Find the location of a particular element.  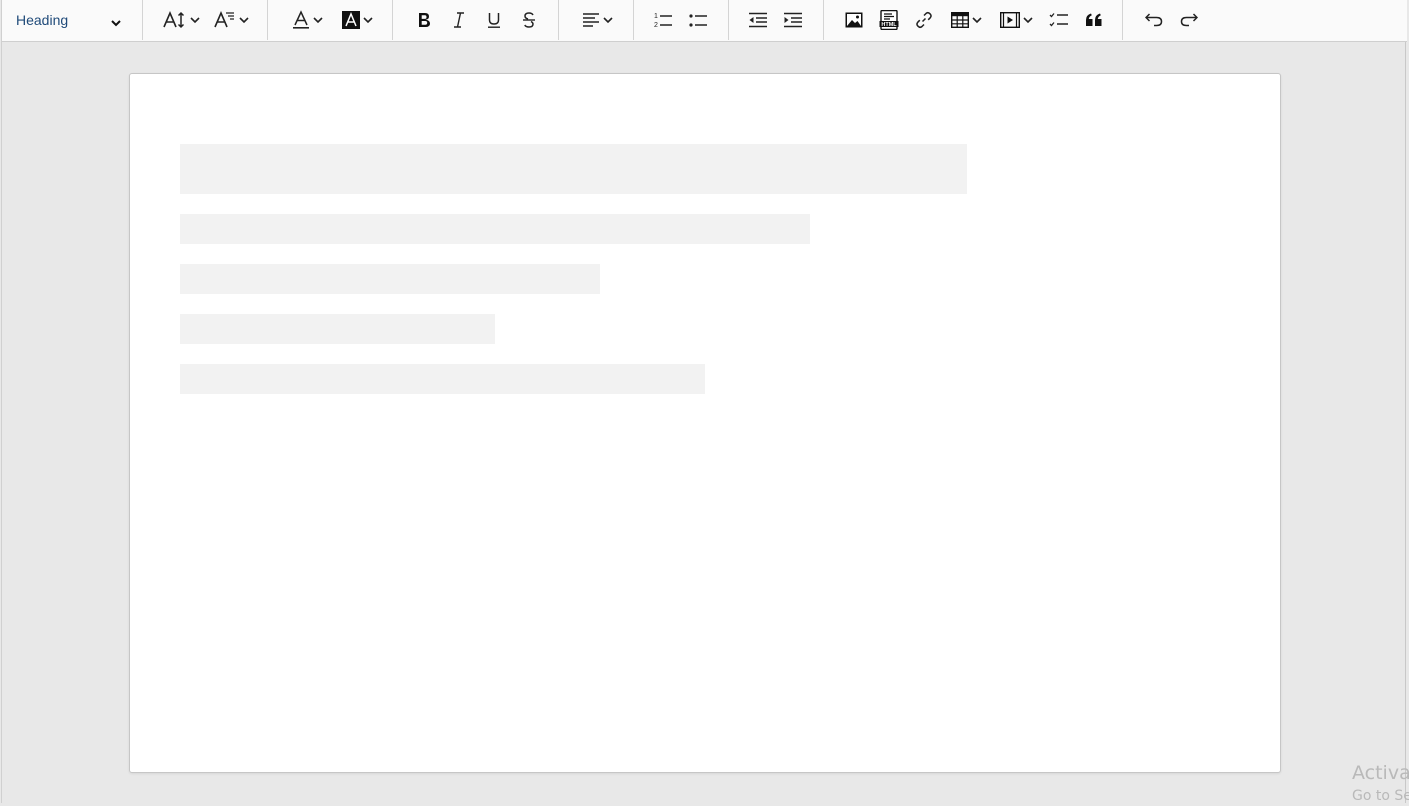

insert-table-button is located at coordinates (966, 20).